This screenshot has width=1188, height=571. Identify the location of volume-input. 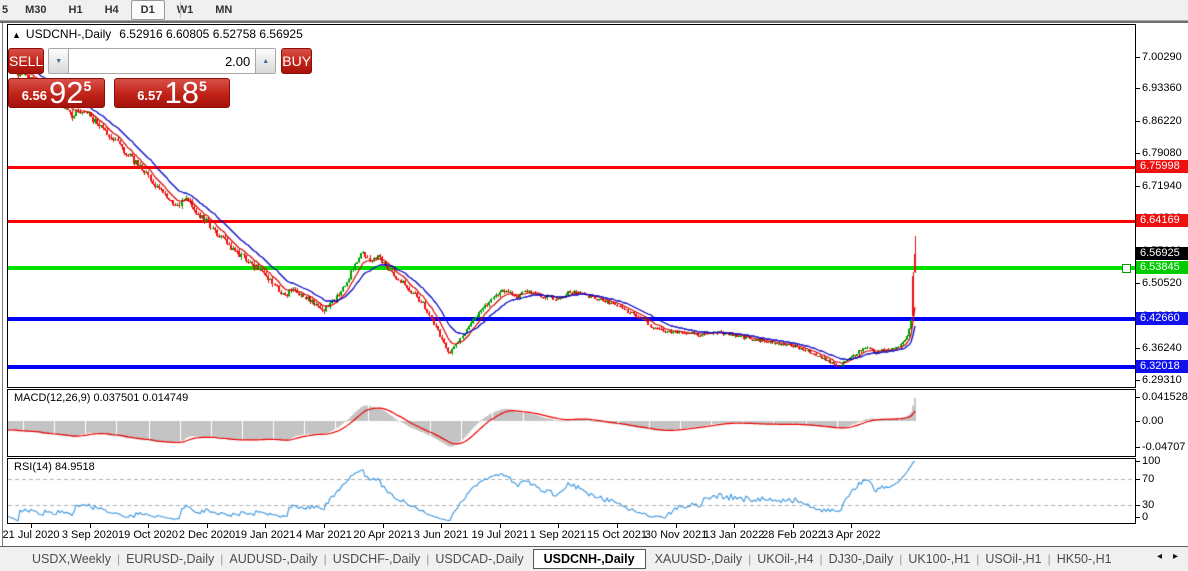
(162, 61).